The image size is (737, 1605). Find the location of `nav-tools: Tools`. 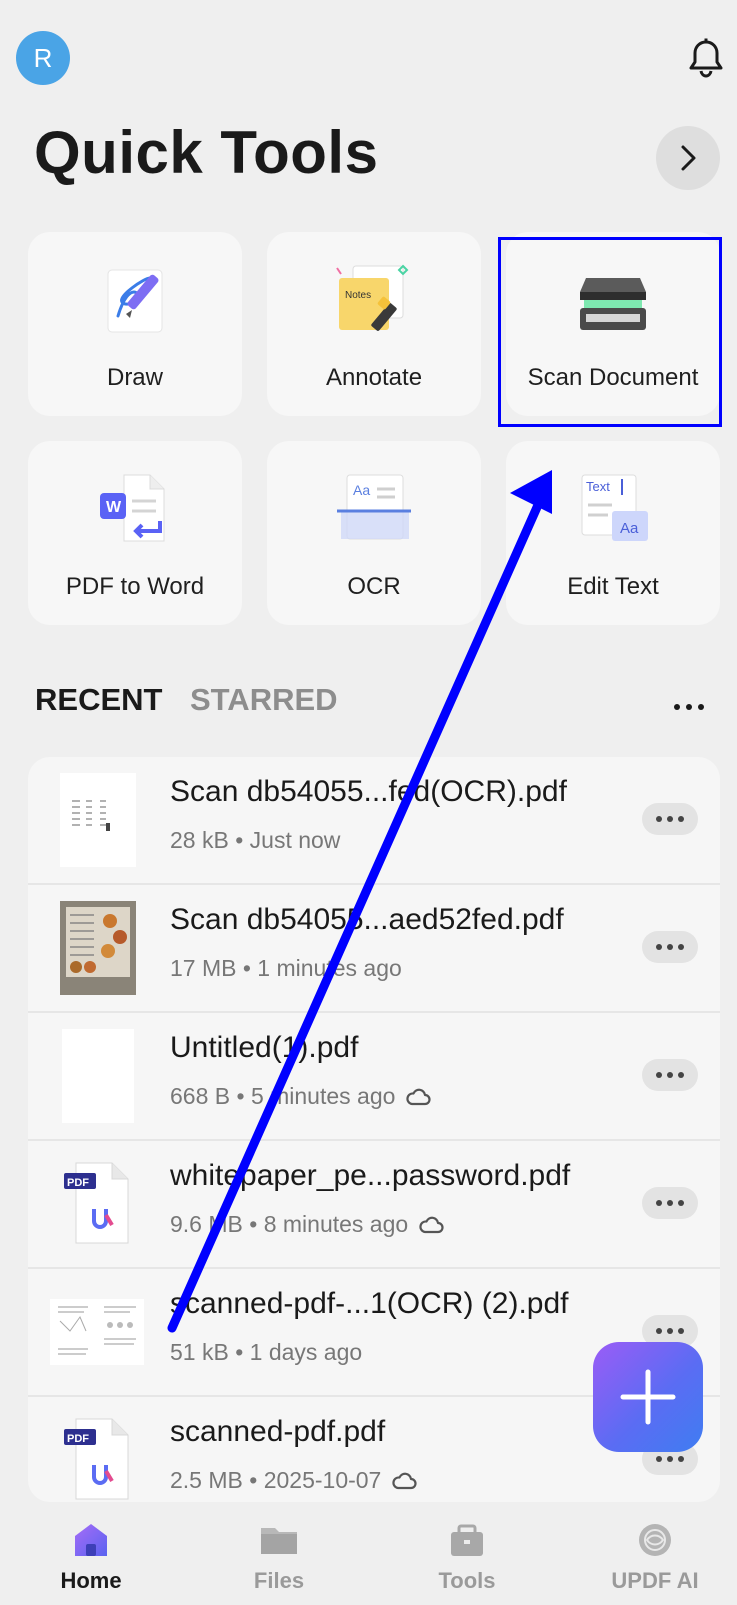

nav-tools: Tools is located at coordinates (467, 1553).